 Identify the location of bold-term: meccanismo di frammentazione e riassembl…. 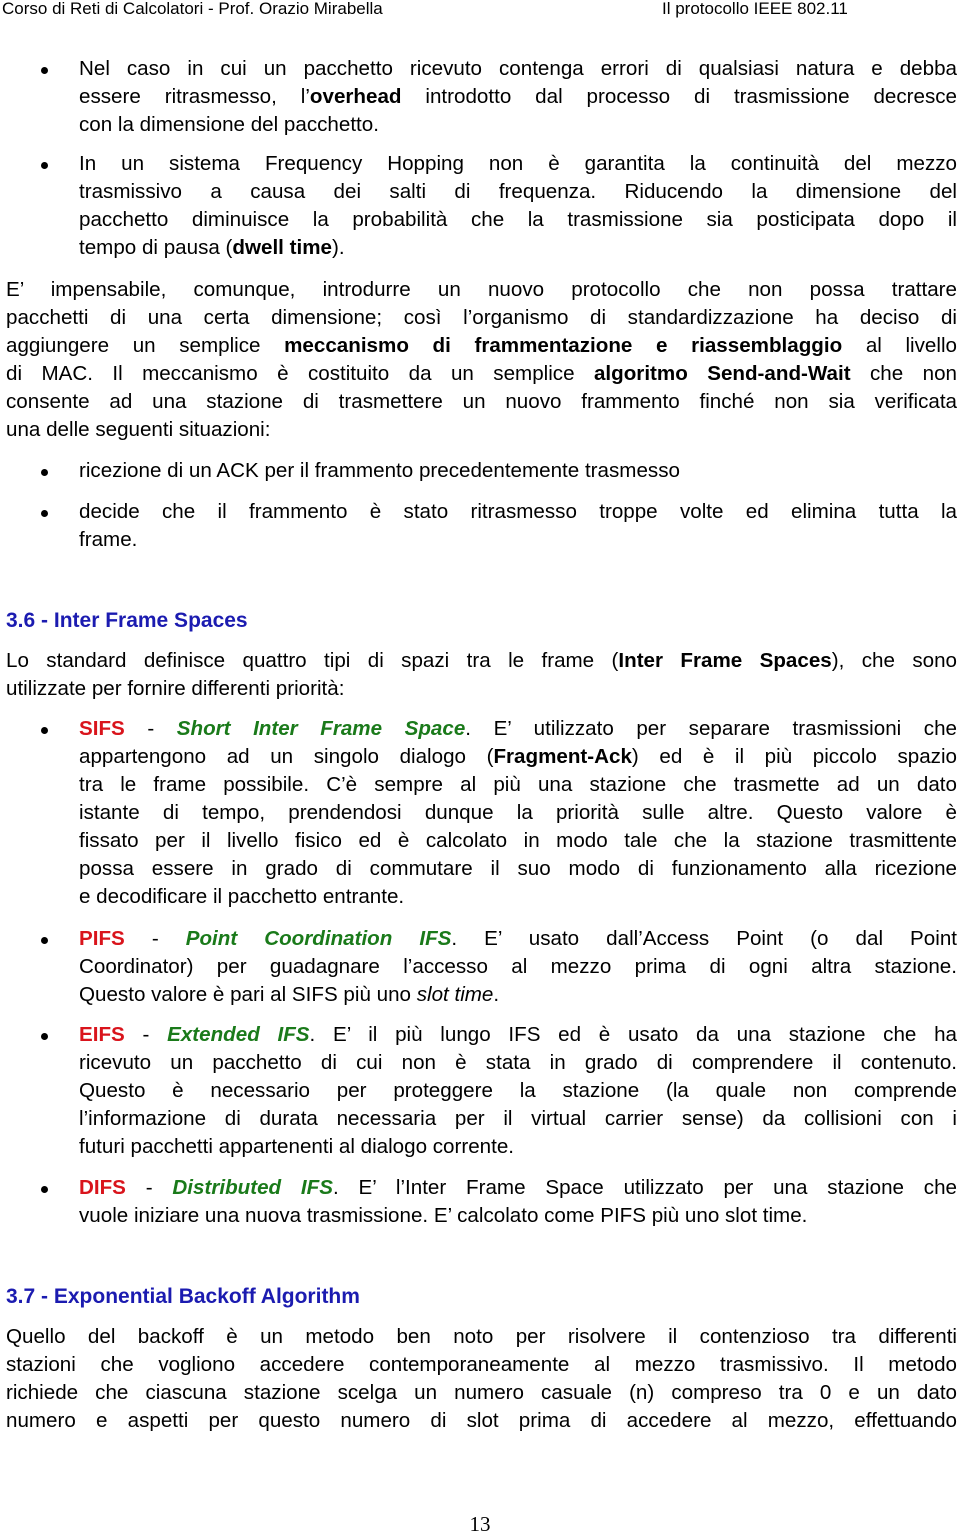
(563, 345).